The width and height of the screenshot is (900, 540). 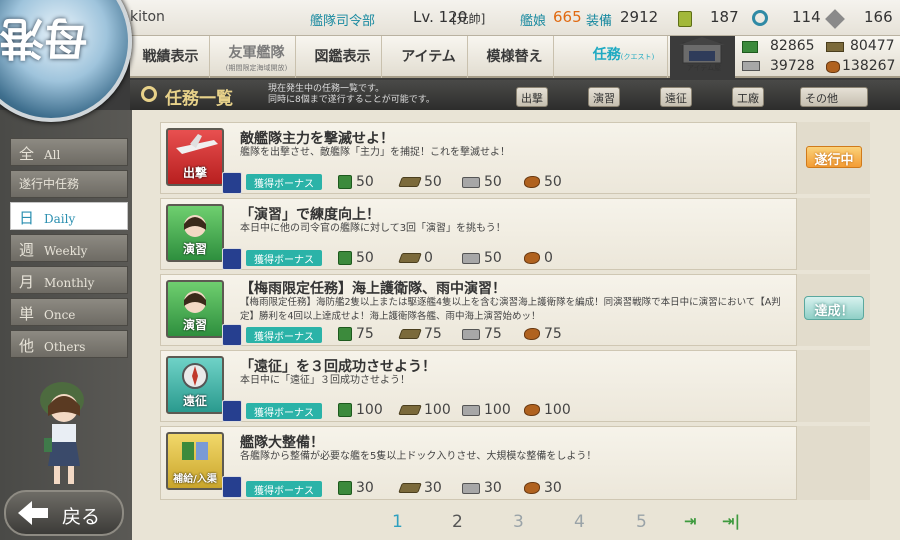 What do you see at coordinates (44, 37) in the screenshot?
I see `home-port-emblem-text: 母港` at bounding box center [44, 37].